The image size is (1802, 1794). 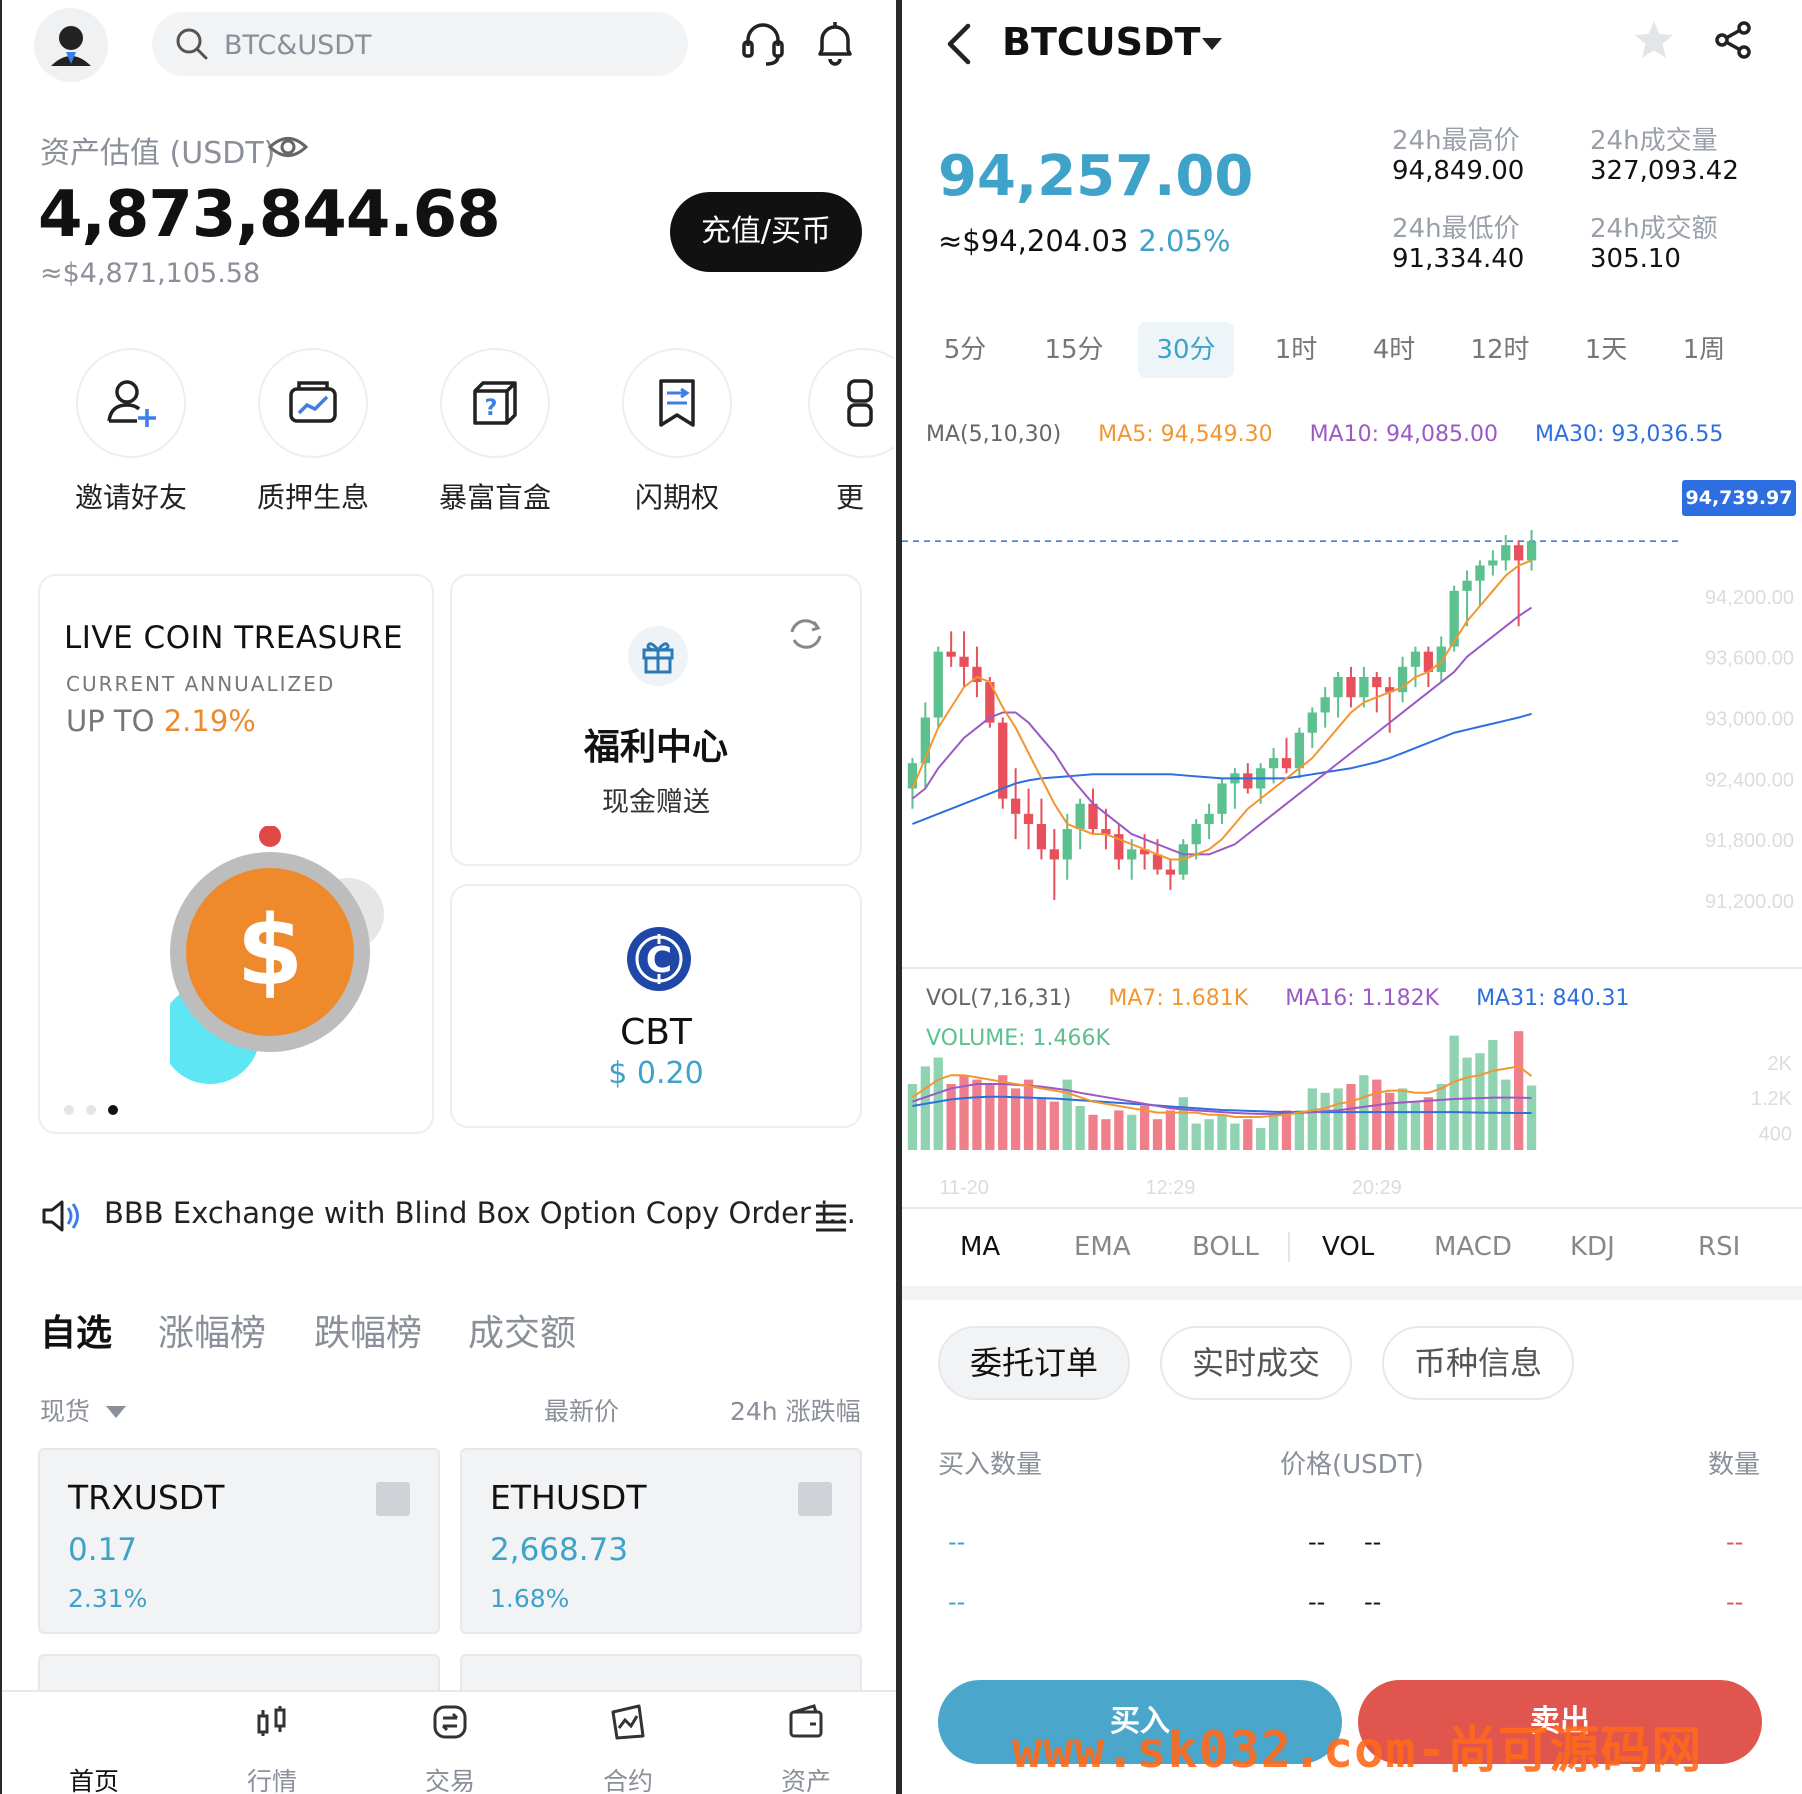 I want to click on nav-assets: 资产, so click(x=806, y=1743).